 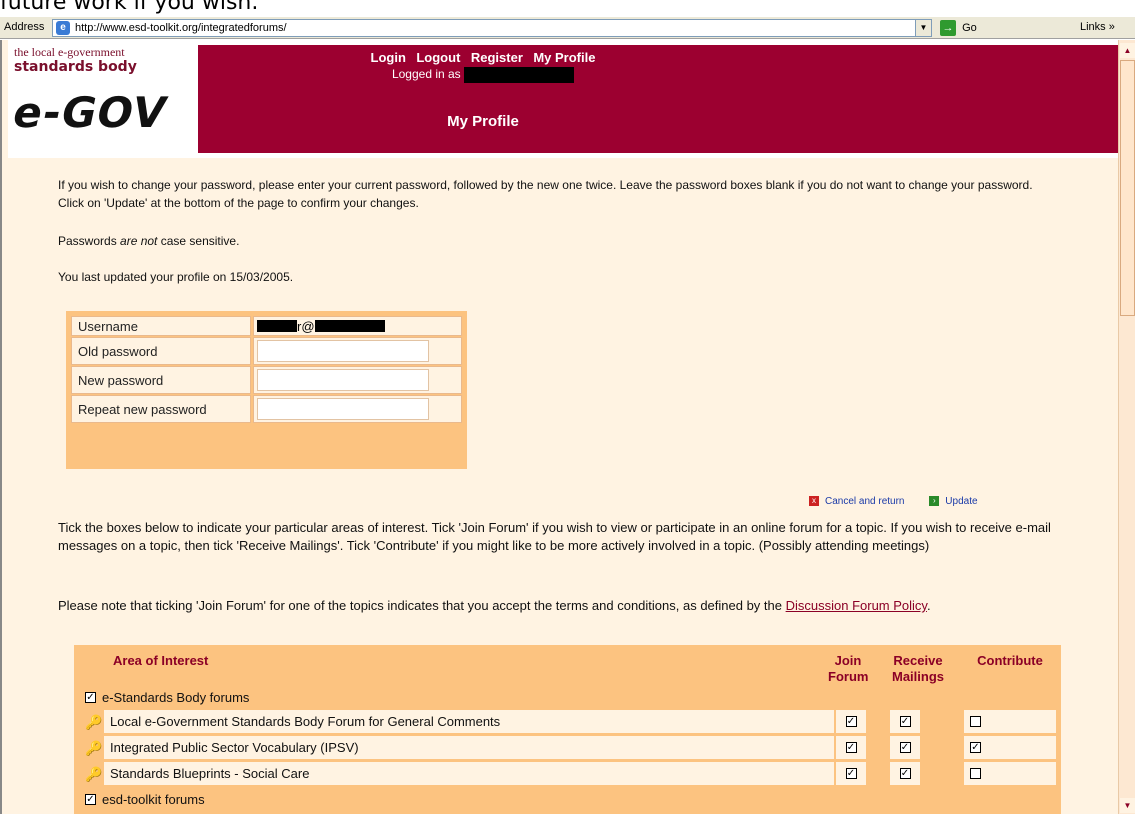 What do you see at coordinates (958, 28) in the screenshot?
I see `go-button: → Go` at bounding box center [958, 28].